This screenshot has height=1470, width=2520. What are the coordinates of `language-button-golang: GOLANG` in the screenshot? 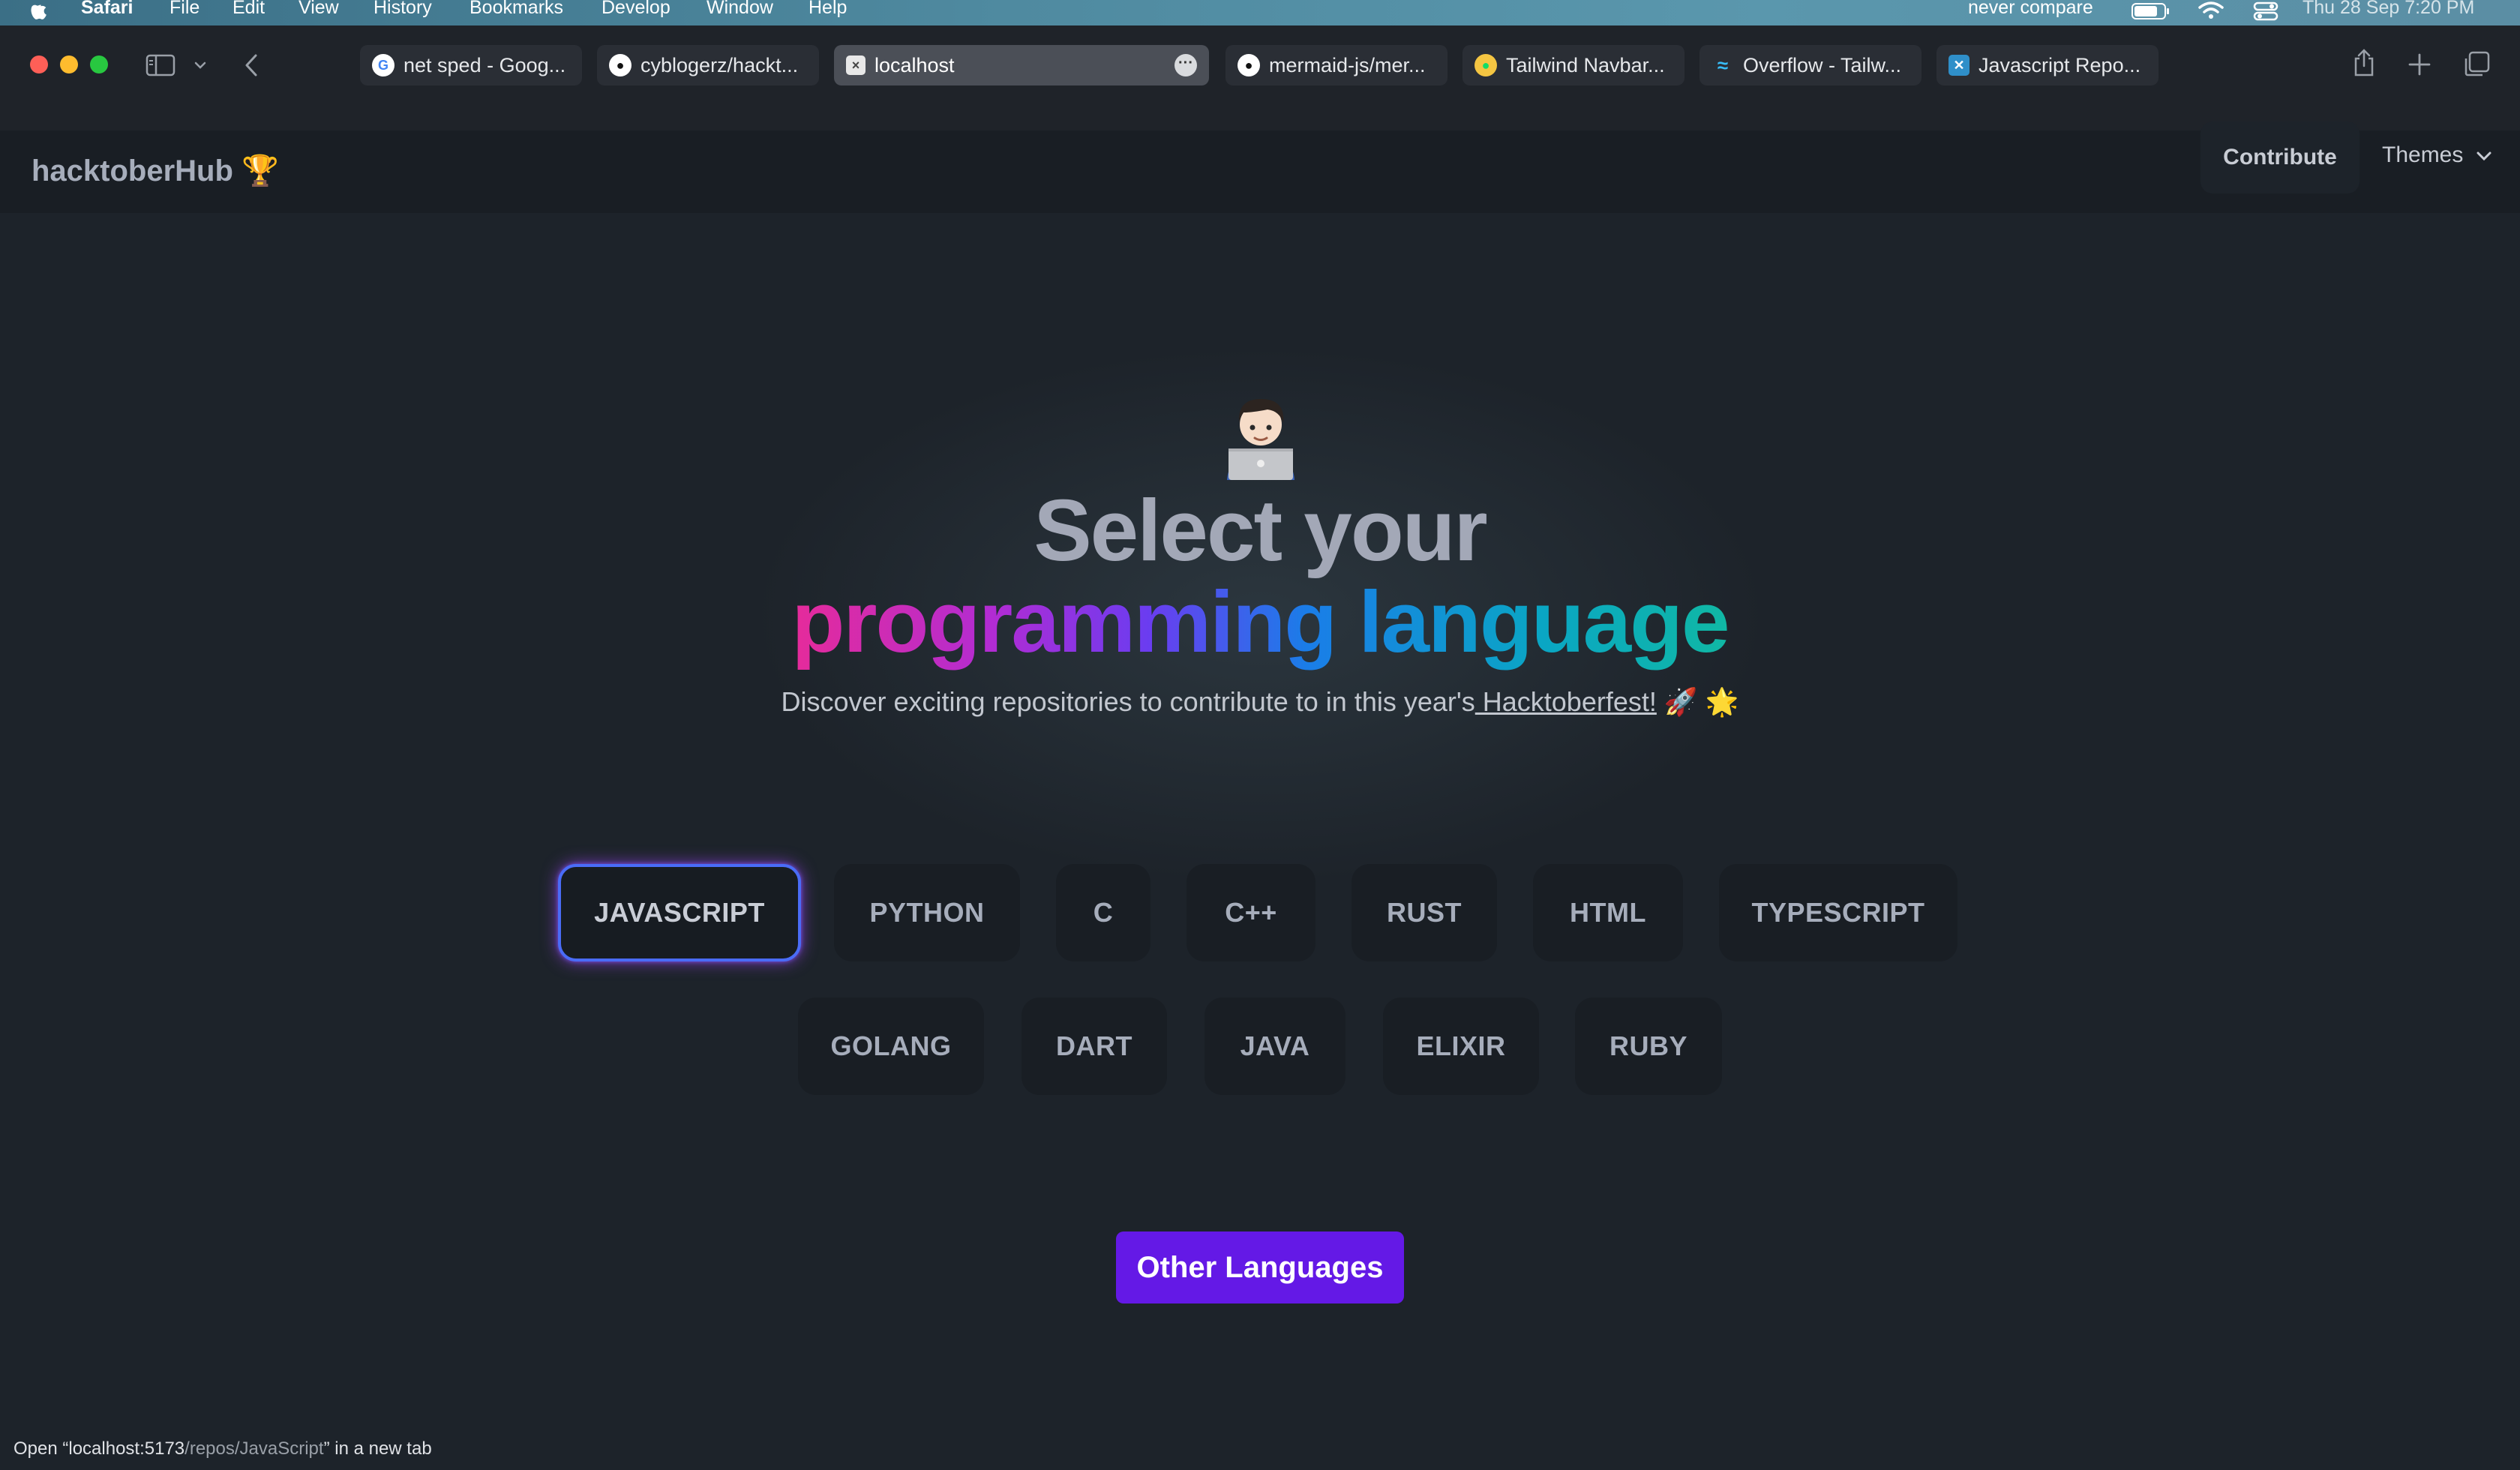 It's located at (891, 1046).